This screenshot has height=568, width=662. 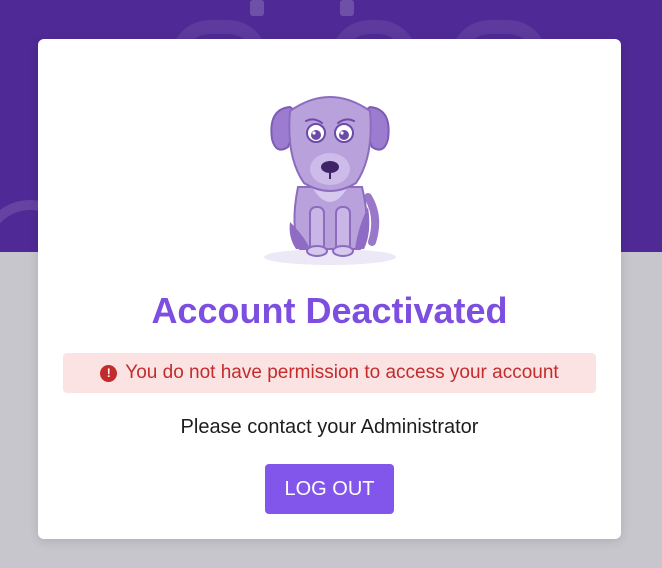 I want to click on logout-button: LOG OUT, so click(x=329, y=489).